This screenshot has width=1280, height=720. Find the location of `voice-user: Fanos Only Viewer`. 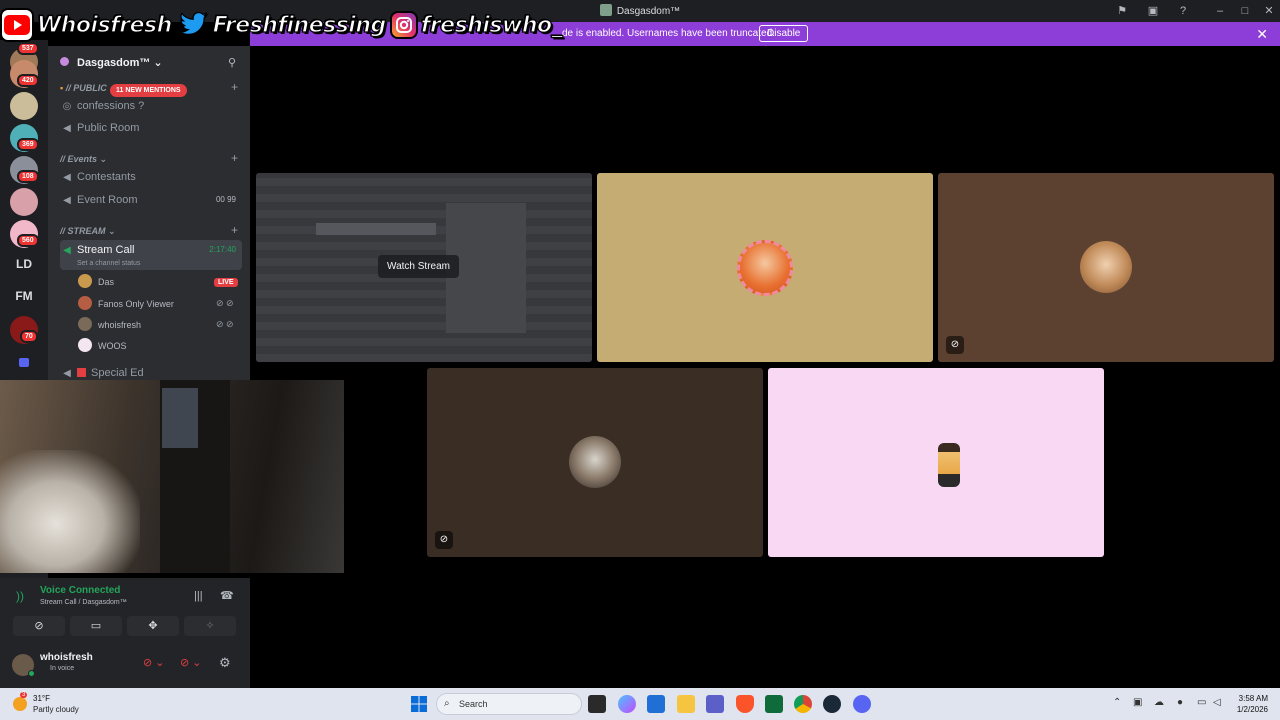

voice-user: Fanos Only Viewer is located at coordinates (126, 304).